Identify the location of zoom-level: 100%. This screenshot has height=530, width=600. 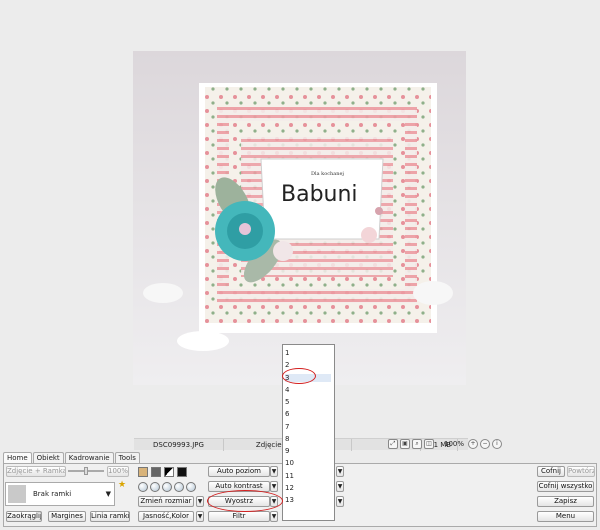
(454, 444).